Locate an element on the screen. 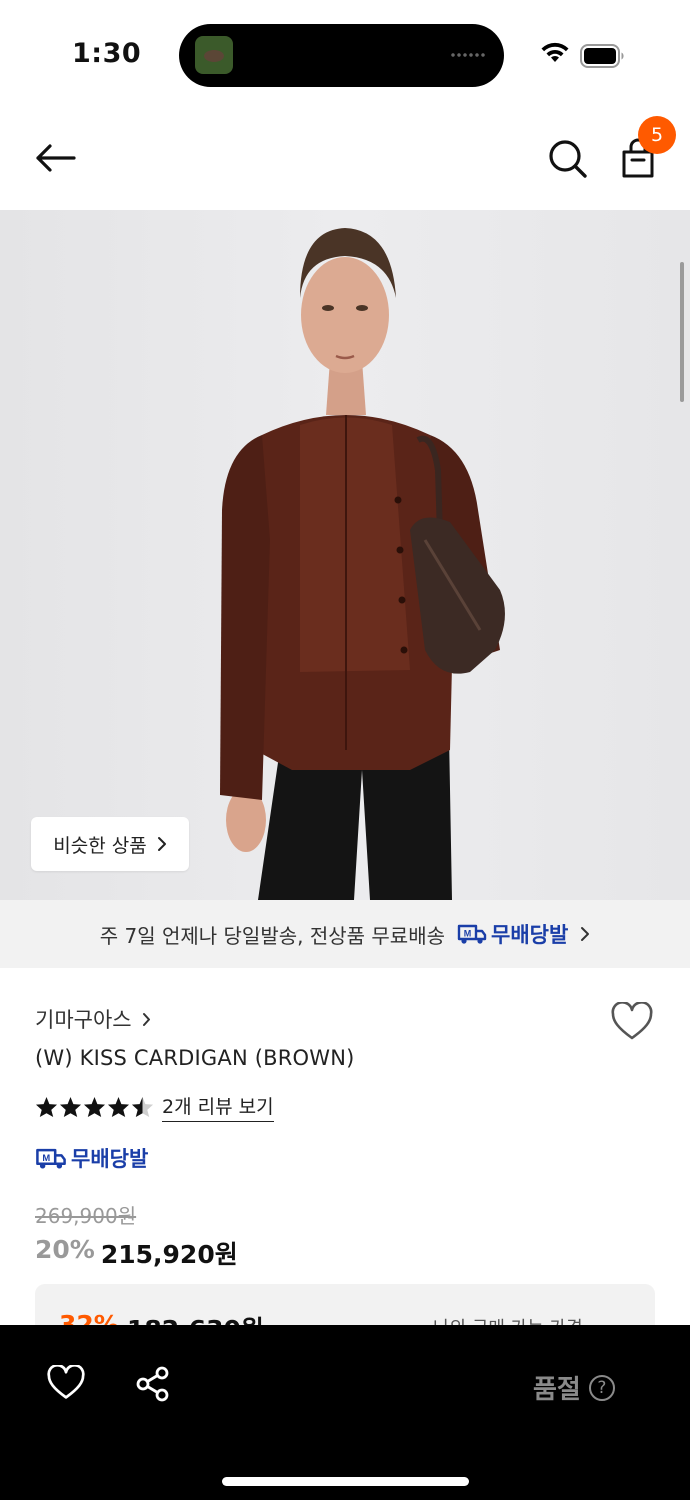 The image size is (690, 1500). search-icon is located at coordinates (568, 159).